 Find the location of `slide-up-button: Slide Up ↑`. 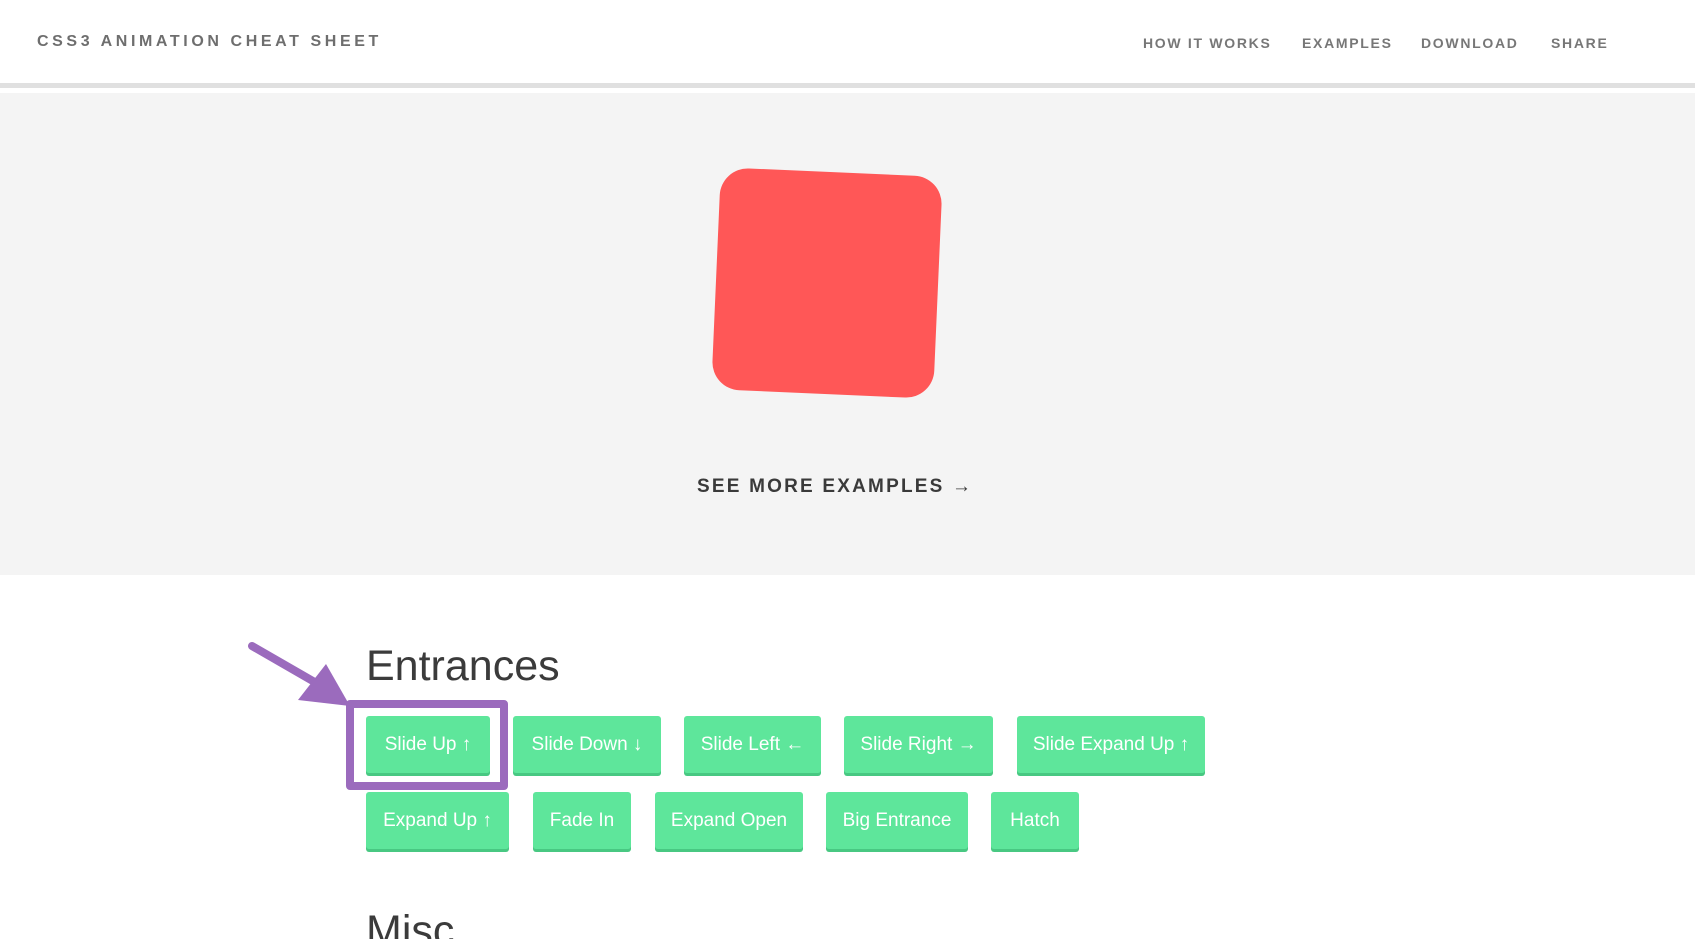

slide-up-button: Slide Up ↑ is located at coordinates (428, 744).